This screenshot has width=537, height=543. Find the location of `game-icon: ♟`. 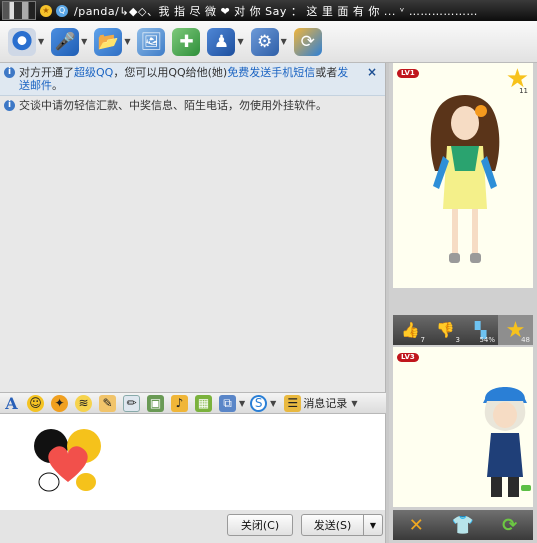

game-icon: ♟ is located at coordinates (221, 41).